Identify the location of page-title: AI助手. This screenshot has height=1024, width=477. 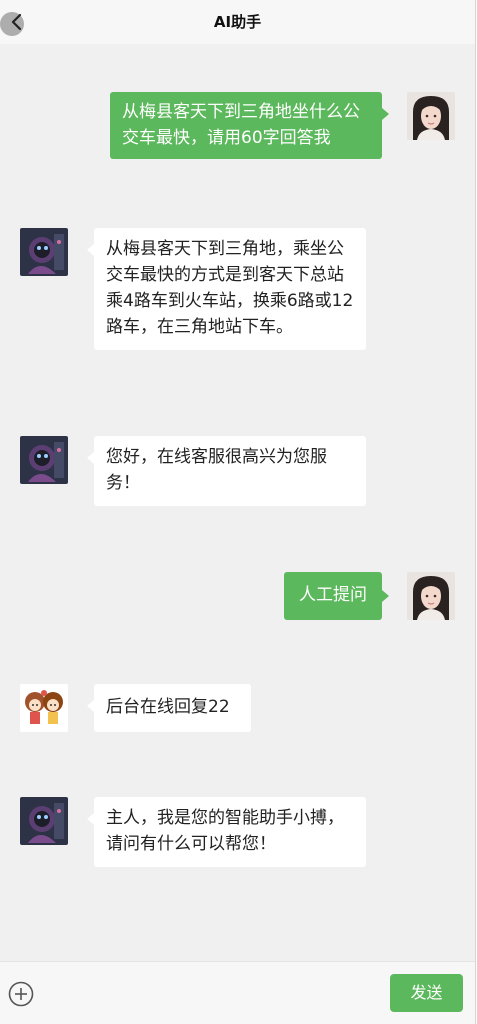
(237, 22).